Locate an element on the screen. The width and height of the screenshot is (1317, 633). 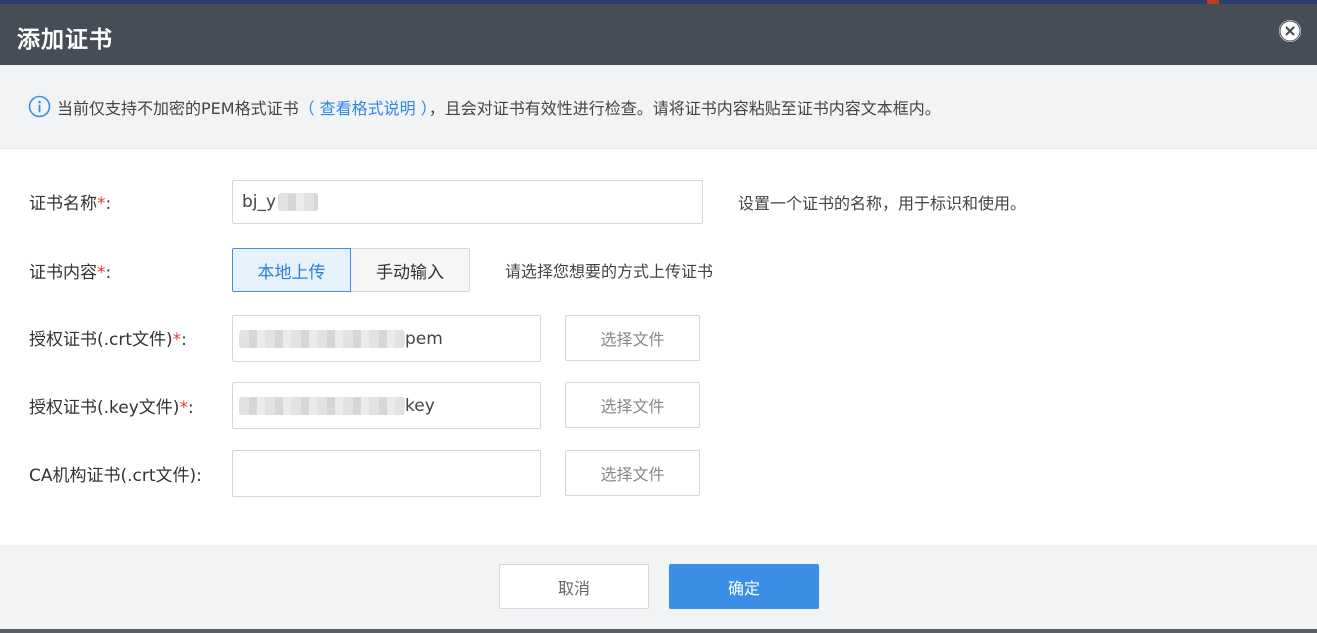
dialog-footer: 取消 确定 is located at coordinates (658, 587).